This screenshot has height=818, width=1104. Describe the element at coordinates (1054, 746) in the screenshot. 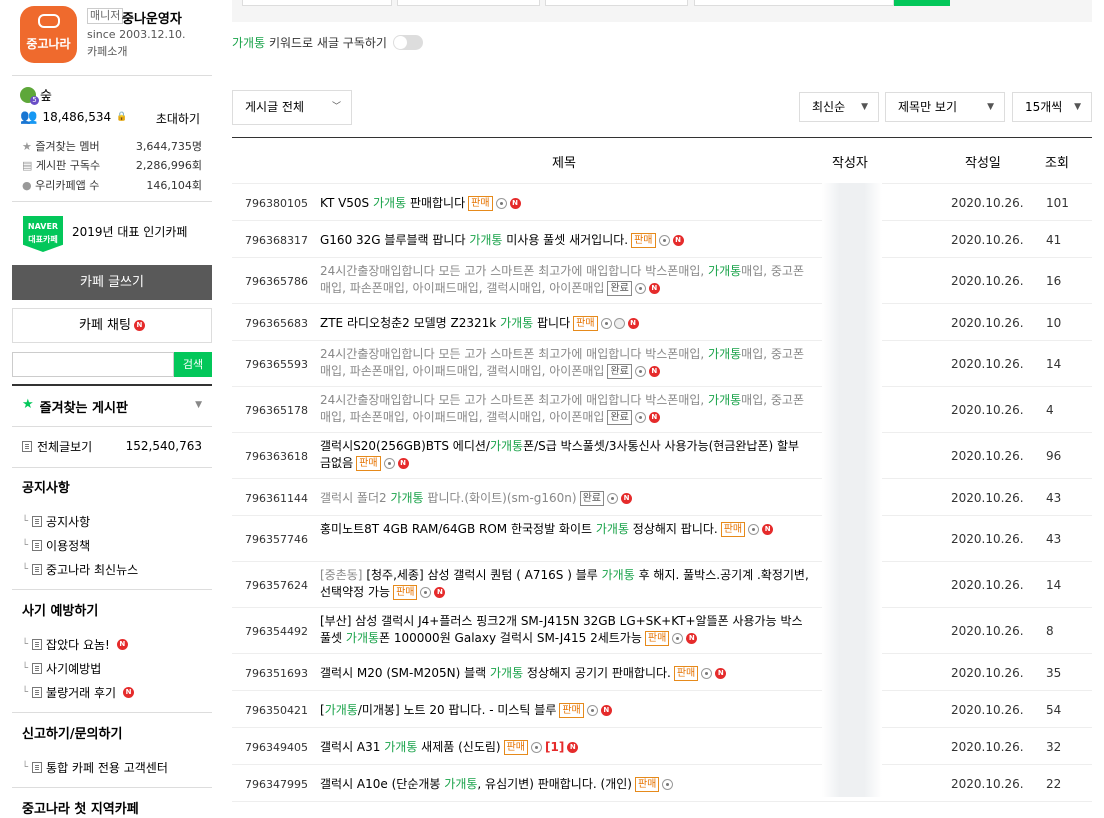

I see `post-views: 32` at that location.